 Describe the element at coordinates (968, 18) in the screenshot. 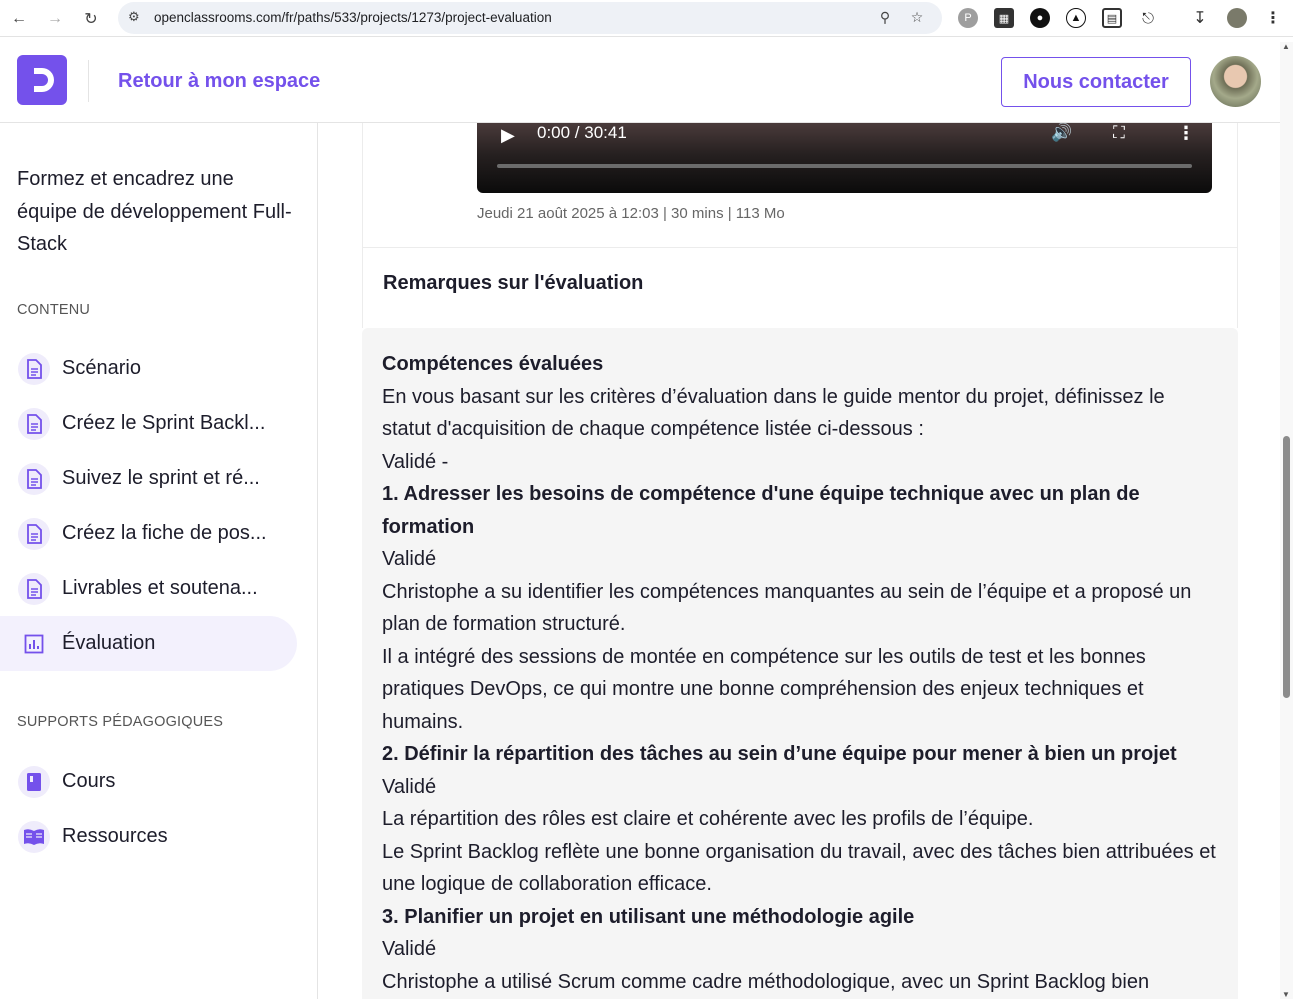

I see `extension-p-icon: P` at that location.